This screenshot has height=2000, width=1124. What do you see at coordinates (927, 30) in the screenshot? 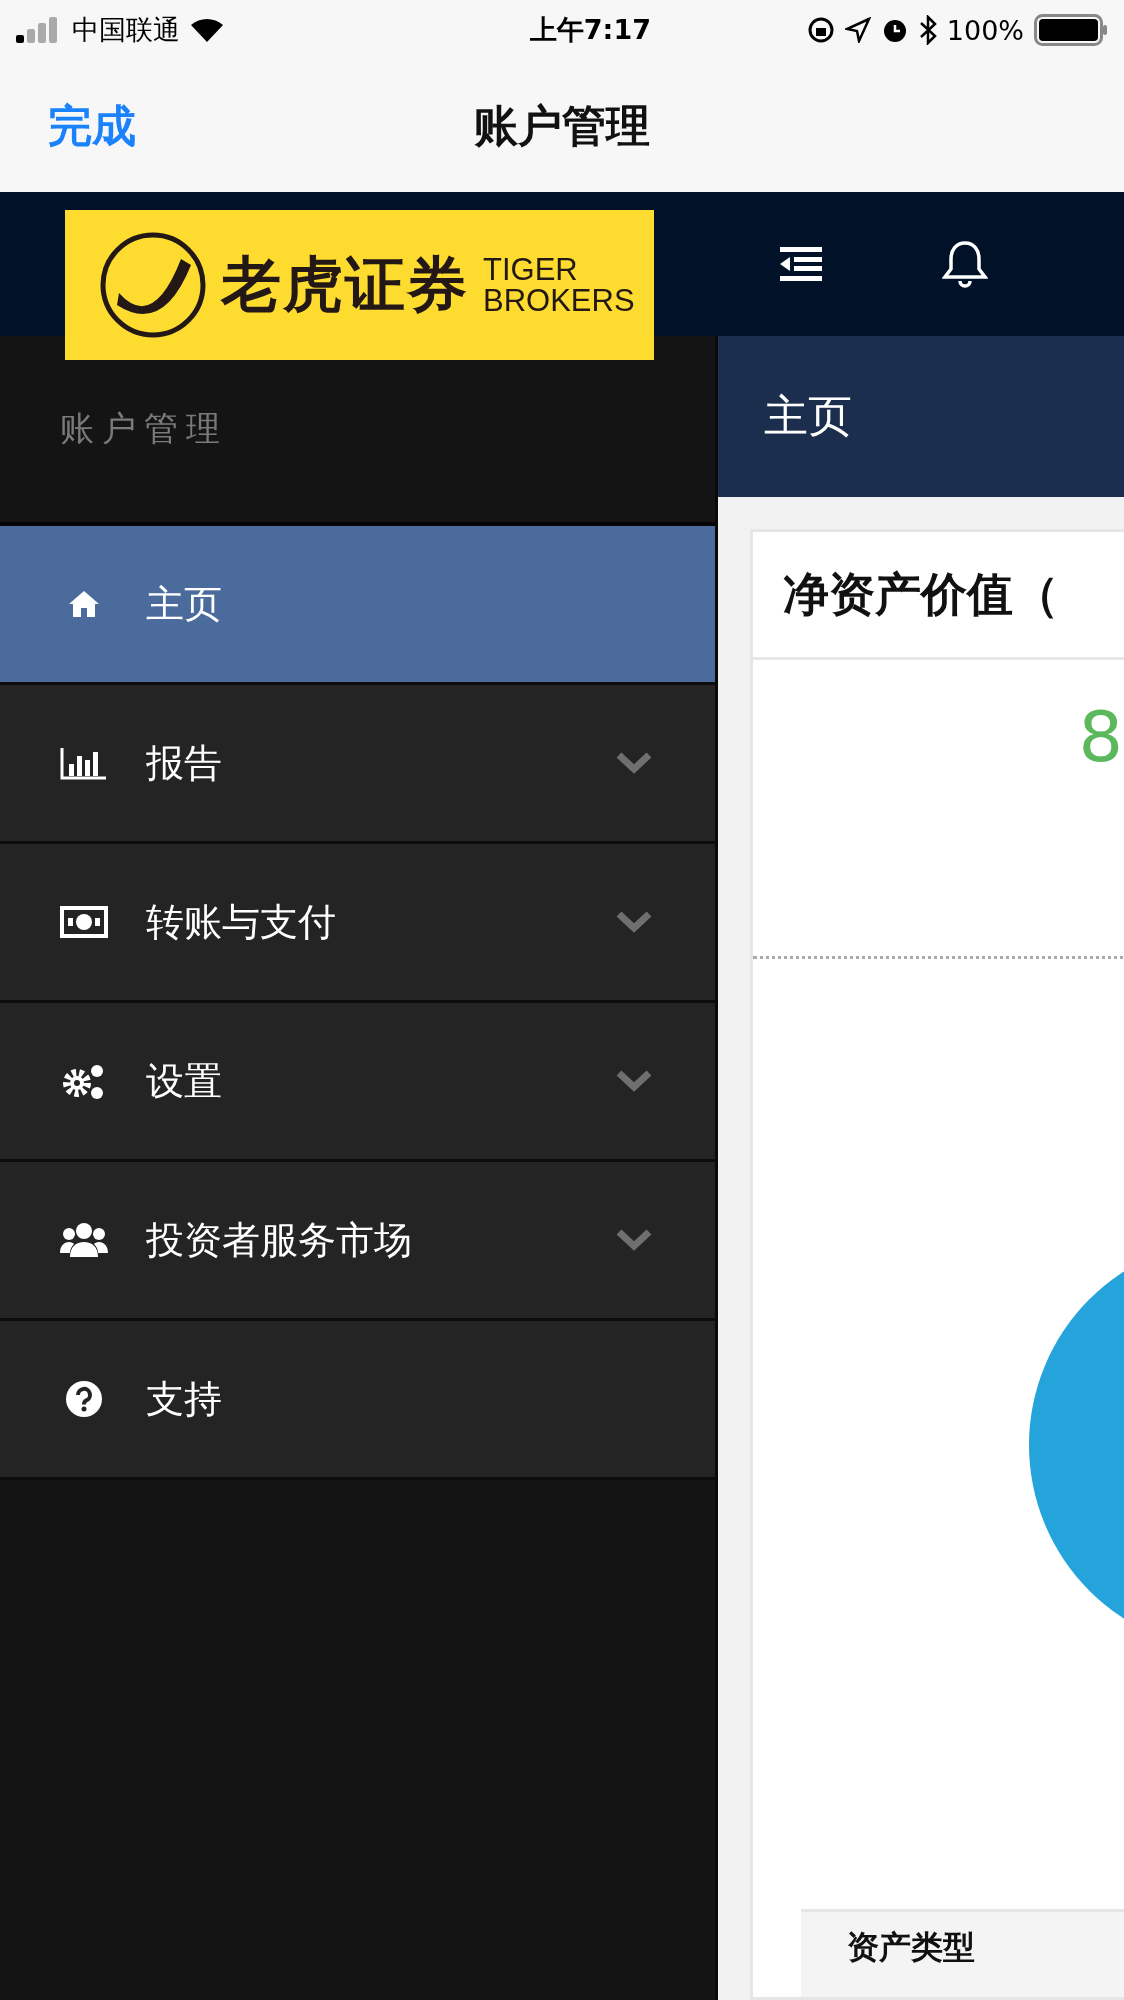
I see `bluetooth-icon` at bounding box center [927, 30].